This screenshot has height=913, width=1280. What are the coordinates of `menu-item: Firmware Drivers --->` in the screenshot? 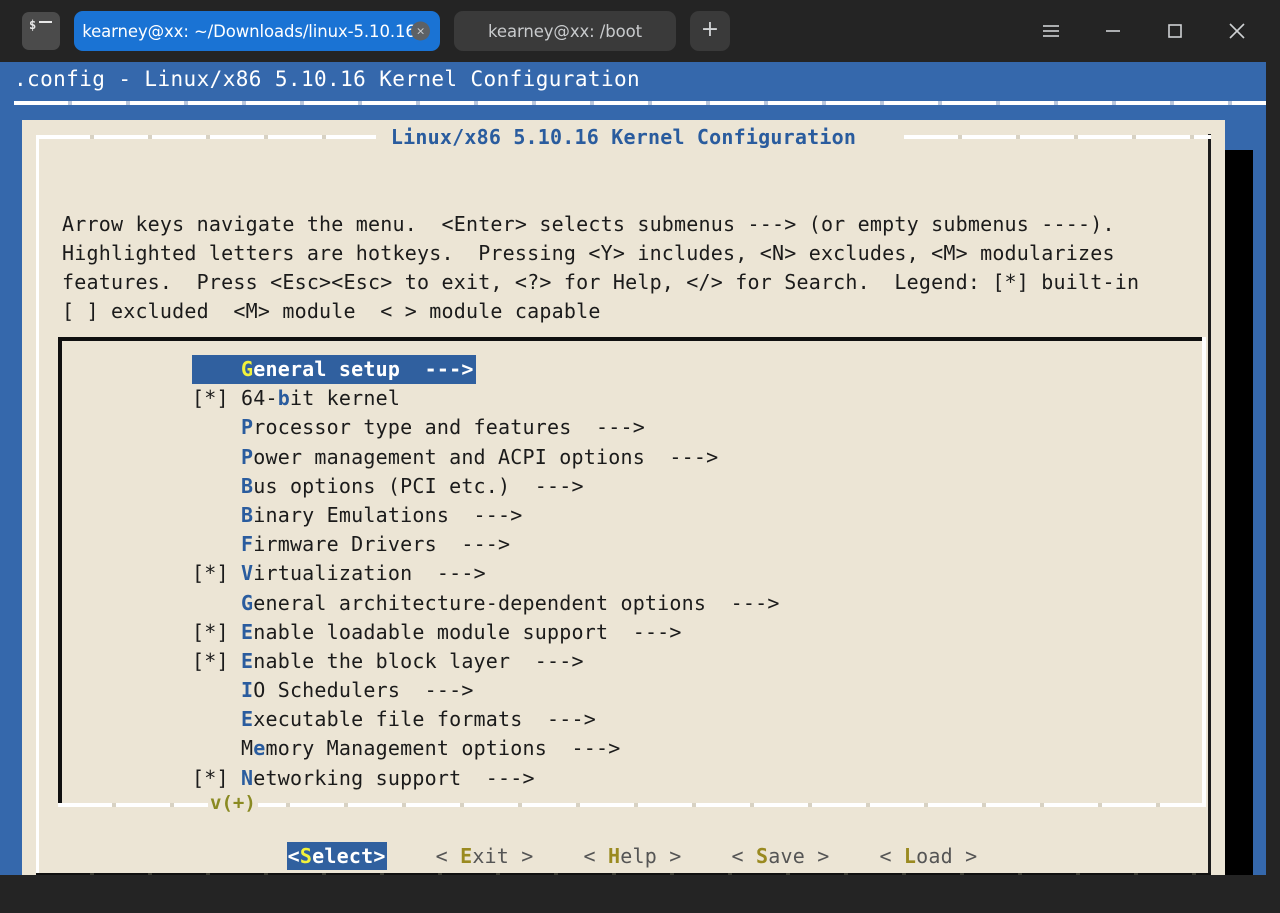 It's located at (486, 544).